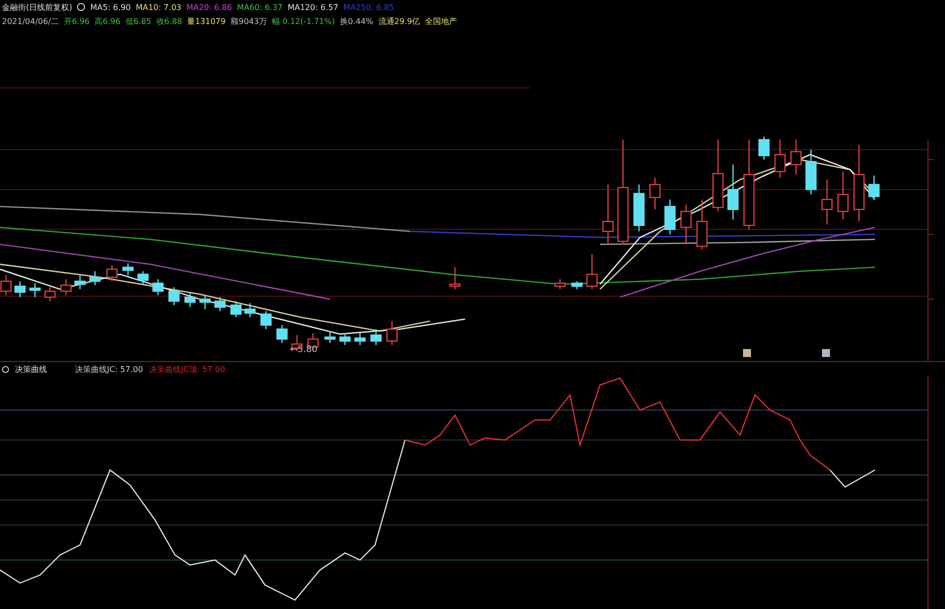 The height and width of the screenshot is (609, 945). I want to click on quote-field: 全国地产, so click(441, 21).